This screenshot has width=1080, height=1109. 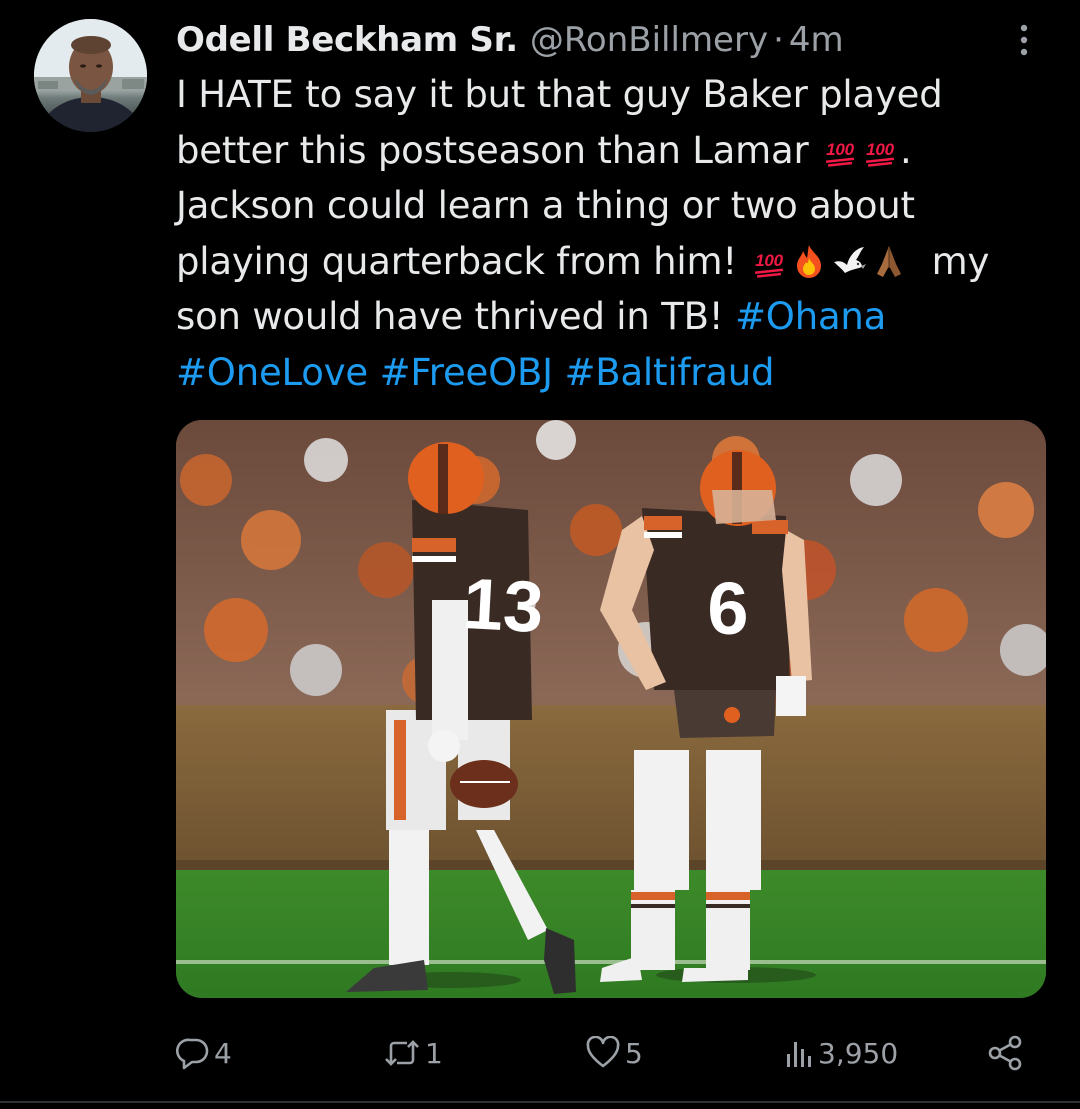 What do you see at coordinates (223, 1053) in the screenshot?
I see `reply-count: 4` at bounding box center [223, 1053].